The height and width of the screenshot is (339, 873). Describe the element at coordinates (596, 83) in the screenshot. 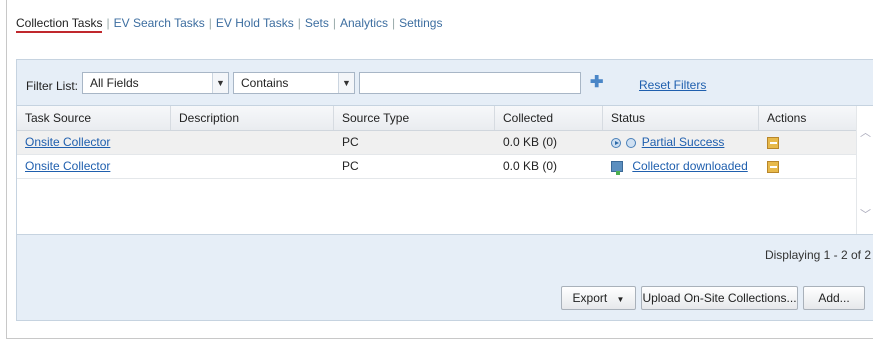

I see `add-filter-icon: ✚` at that location.